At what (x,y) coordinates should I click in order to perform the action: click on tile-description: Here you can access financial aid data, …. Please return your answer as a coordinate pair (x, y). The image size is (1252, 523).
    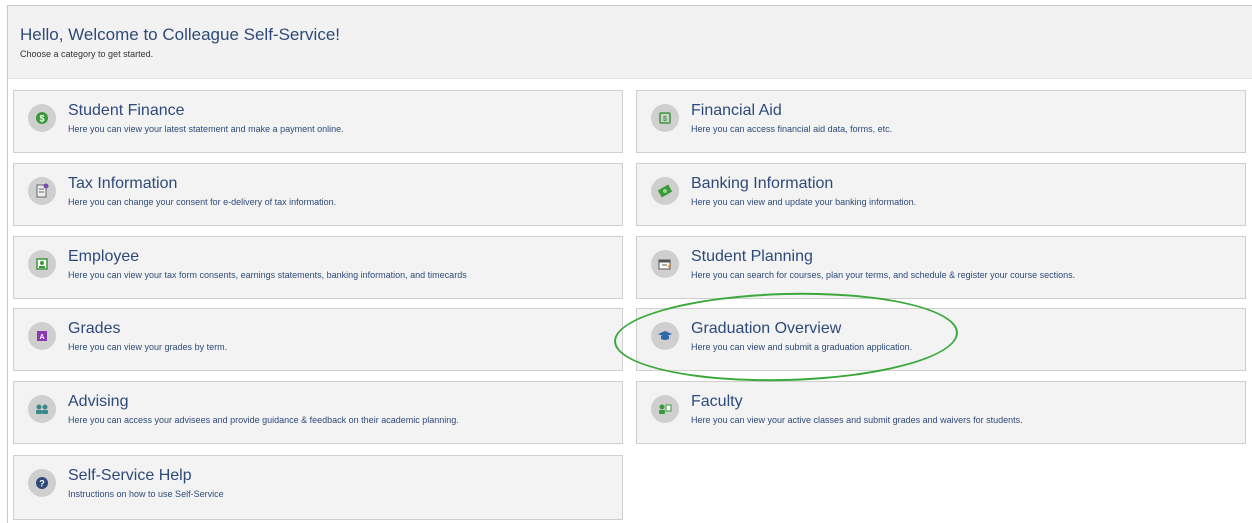
    Looking at the image, I should click on (792, 129).